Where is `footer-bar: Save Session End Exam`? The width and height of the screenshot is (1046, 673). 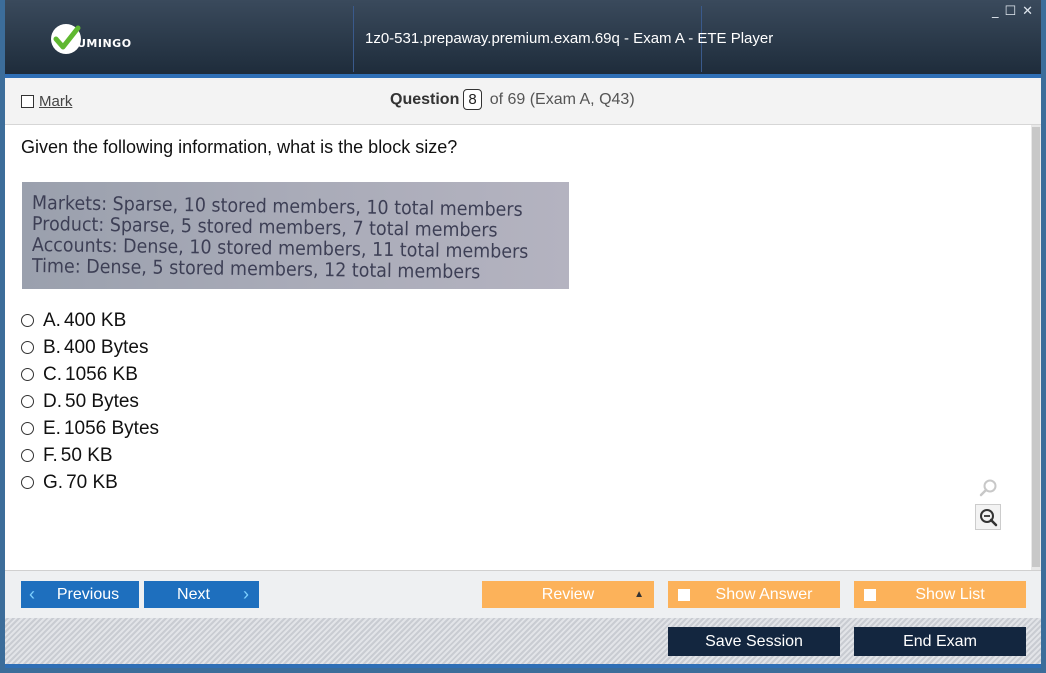
footer-bar: Save Session End Exam is located at coordinates (523, 641).